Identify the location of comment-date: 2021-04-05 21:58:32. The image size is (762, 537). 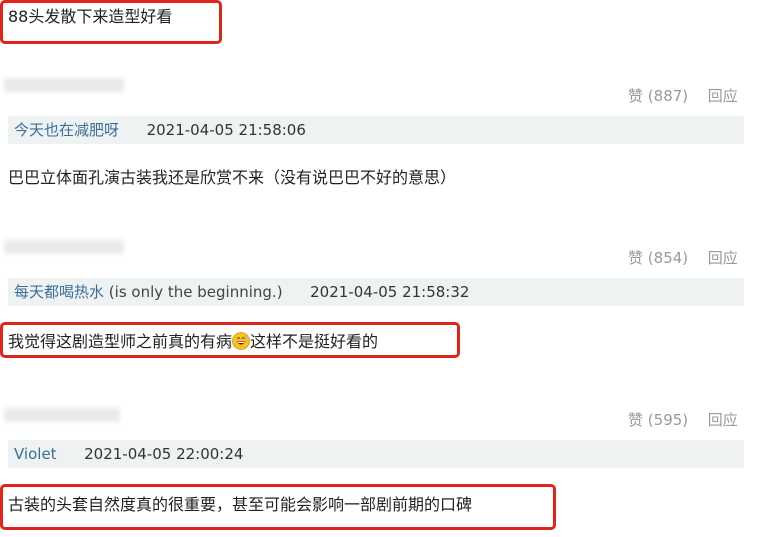
(390, 292).